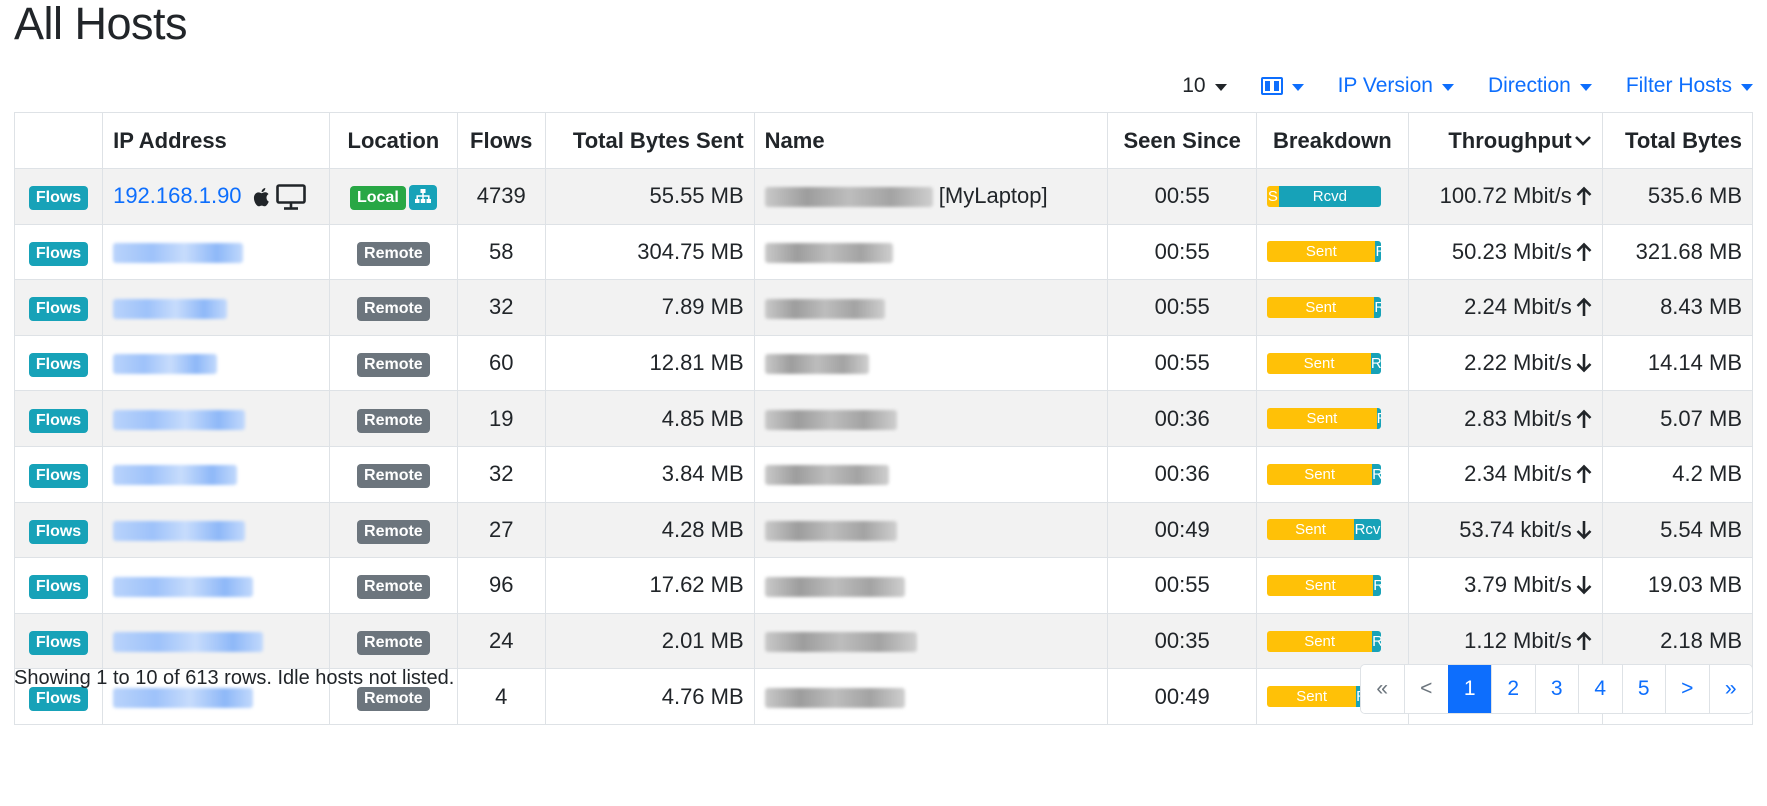 The image size is (1767, 806). What do you see at coordinates (1505, 252) in the screenshot?
I see `throughput-cell: 50.23 Mbit/s` at bounding box center [1505, 252].